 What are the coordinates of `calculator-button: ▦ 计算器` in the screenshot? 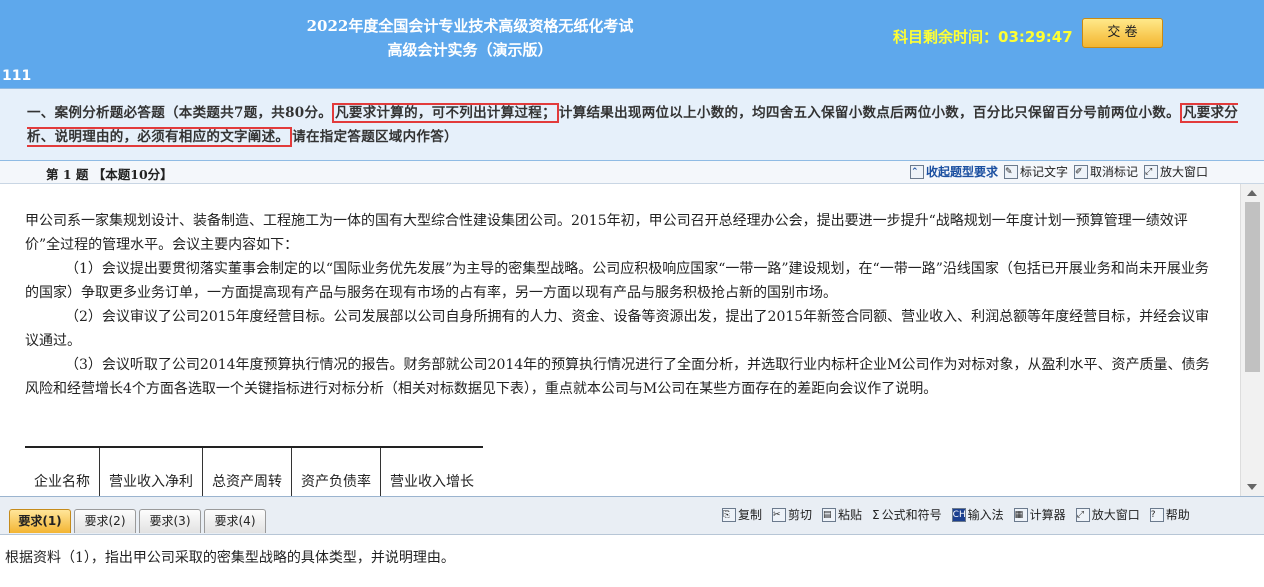 It's located at (1039, 514).